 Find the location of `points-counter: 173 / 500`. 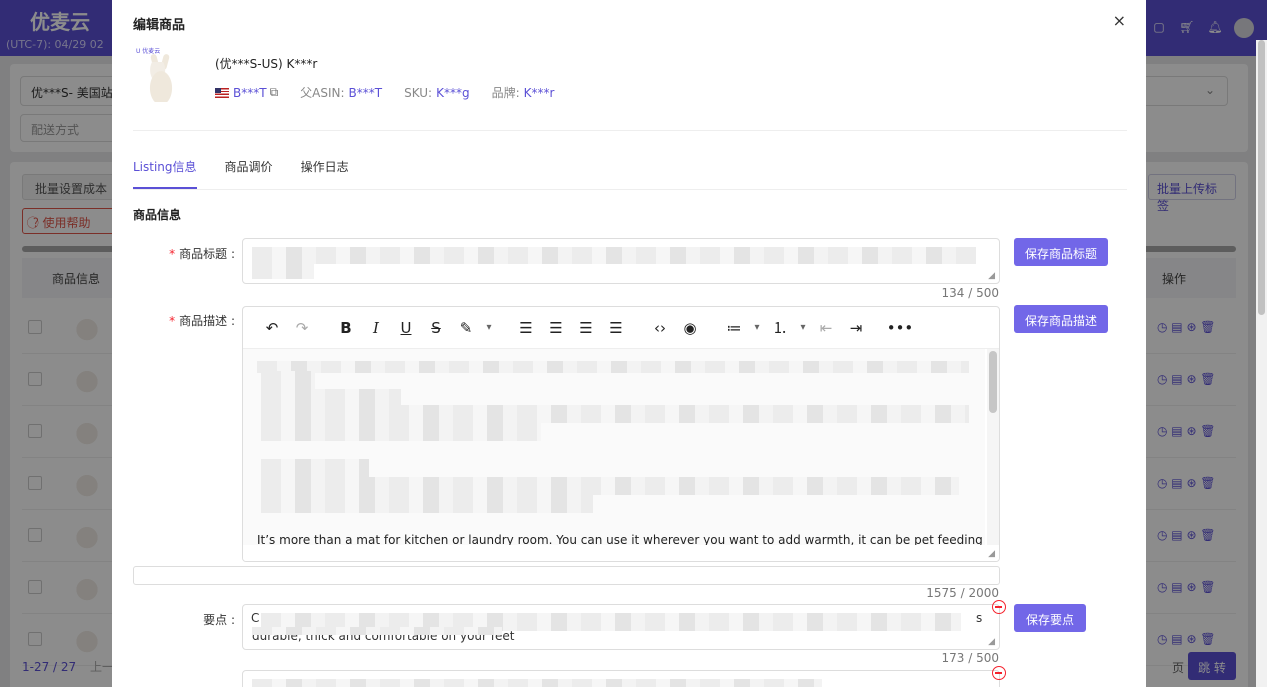

points-counter: 173 / 500 is located at coordinates (970, 658).